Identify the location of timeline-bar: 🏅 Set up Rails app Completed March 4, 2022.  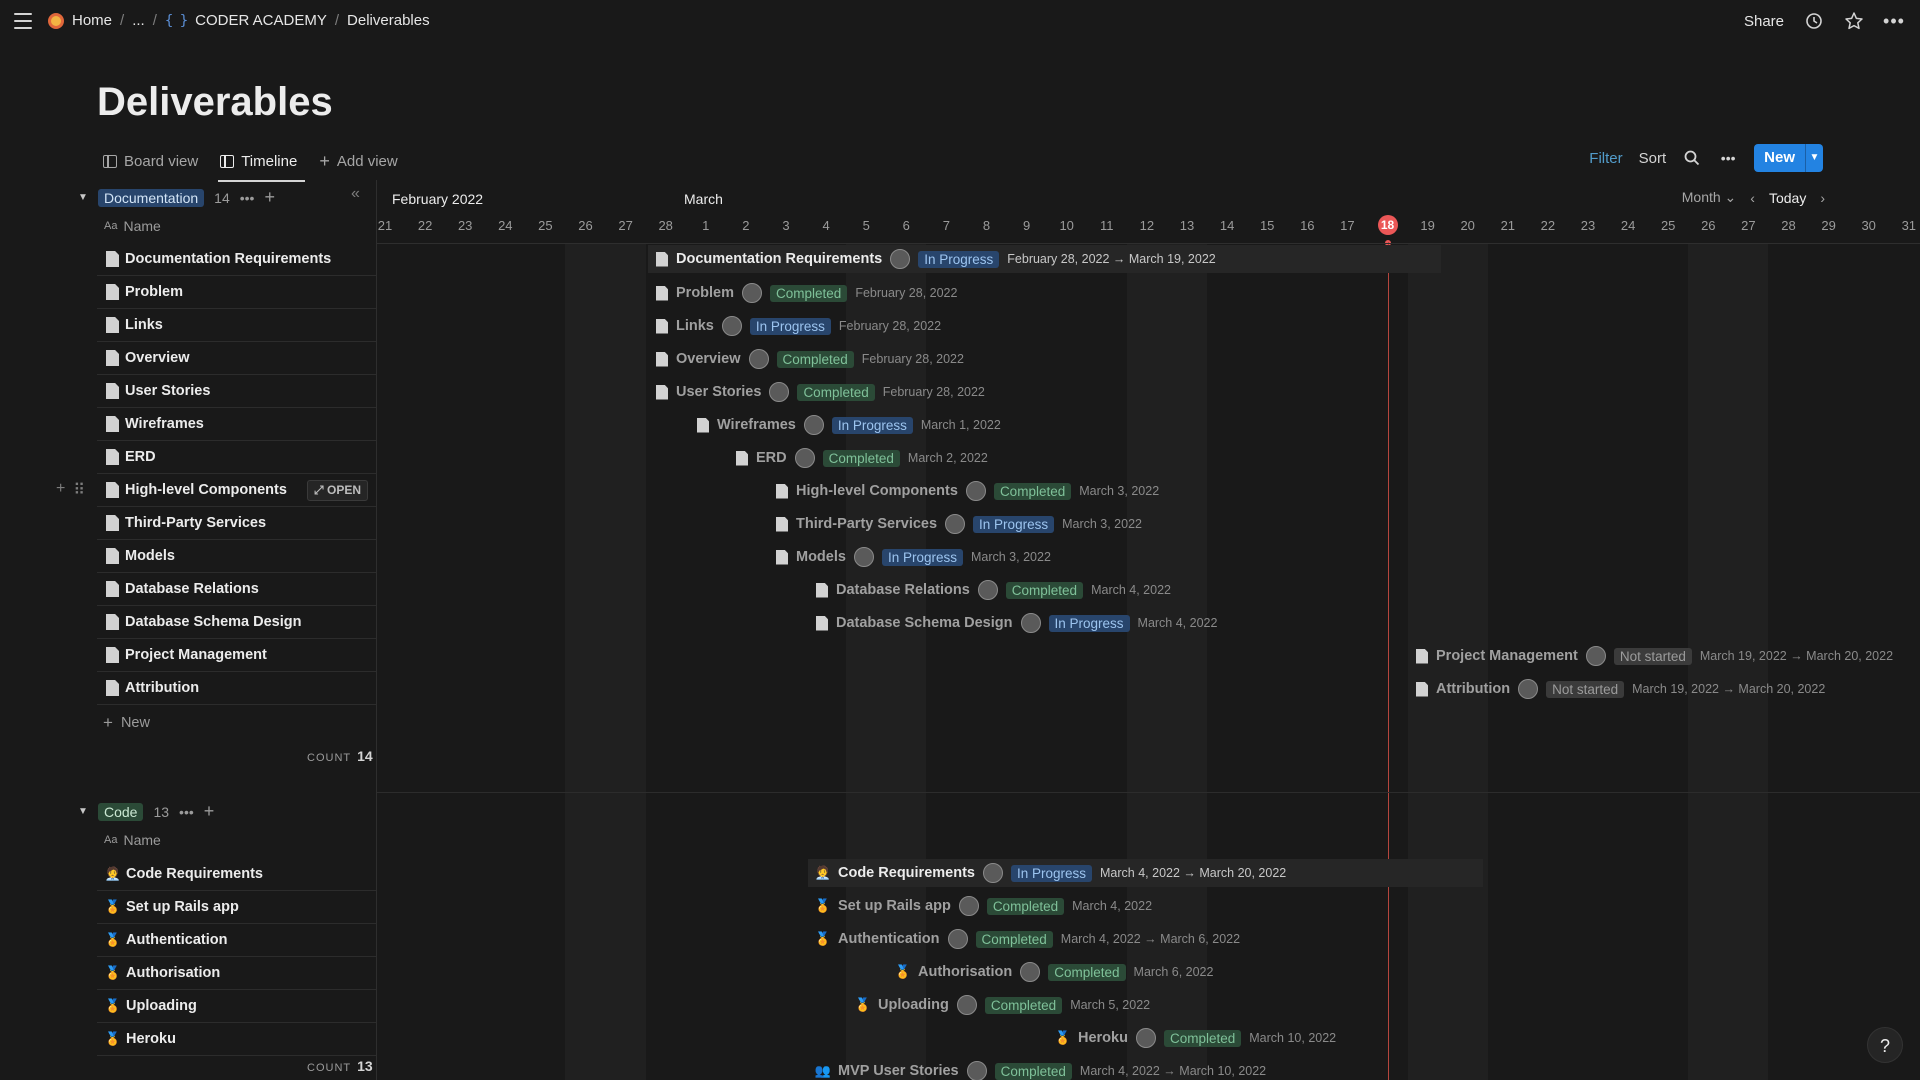
(980, 906).